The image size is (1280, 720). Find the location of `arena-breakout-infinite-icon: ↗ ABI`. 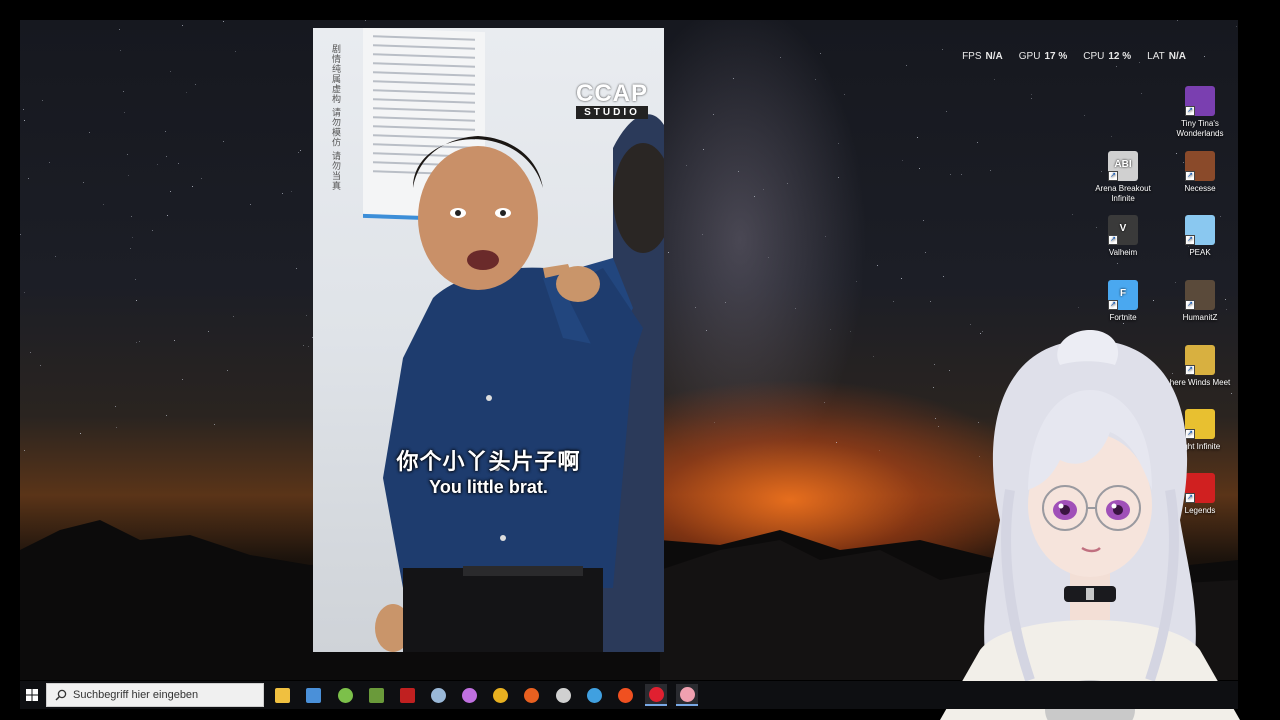

arena-breakout-infinite-icon: ↗ ABI is located at coordinates (1123, 166).